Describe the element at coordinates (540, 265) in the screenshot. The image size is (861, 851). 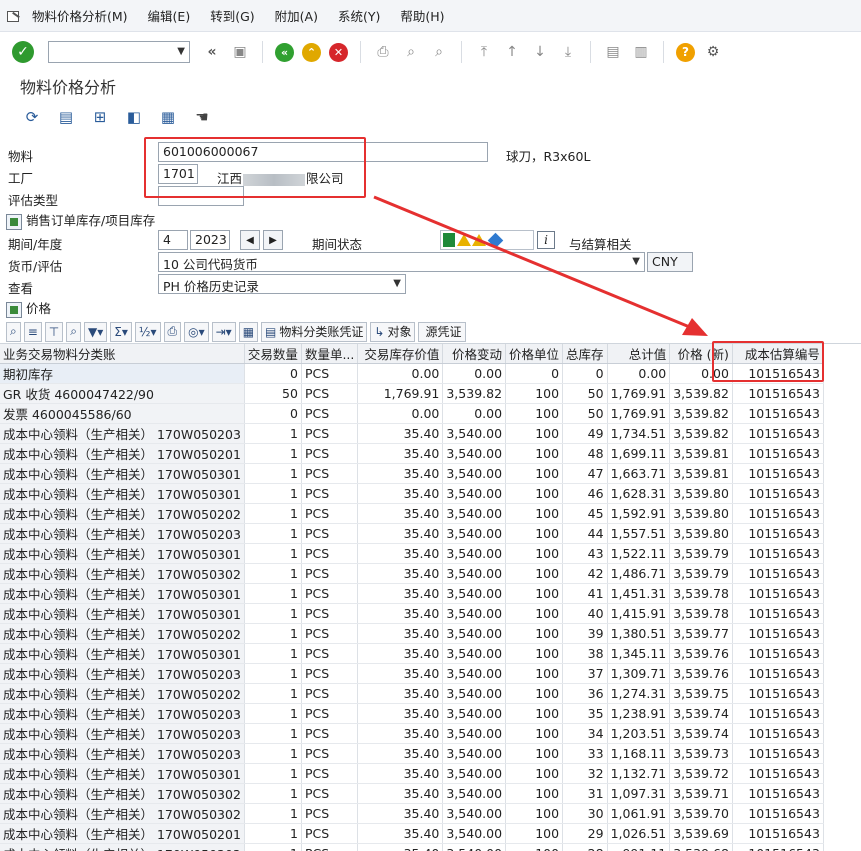
I see `annotation-arrow` at that location.